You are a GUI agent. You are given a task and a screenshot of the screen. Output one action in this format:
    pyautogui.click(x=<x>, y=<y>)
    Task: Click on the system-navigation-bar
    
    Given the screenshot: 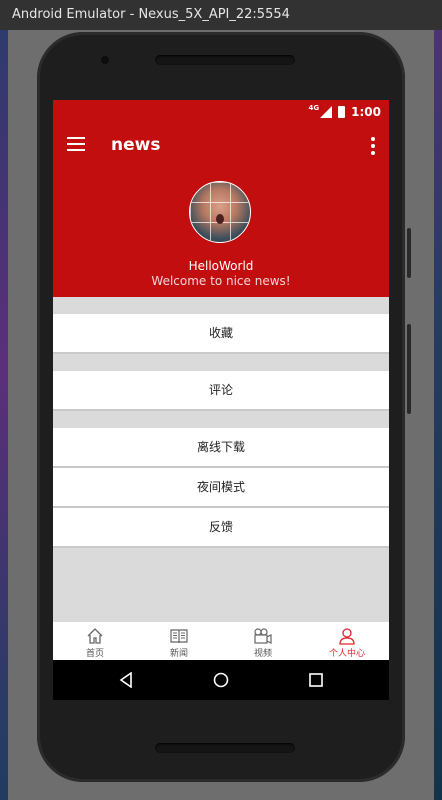 What is the action you would take?
    pyautogui.click(x=221, y=680)
    